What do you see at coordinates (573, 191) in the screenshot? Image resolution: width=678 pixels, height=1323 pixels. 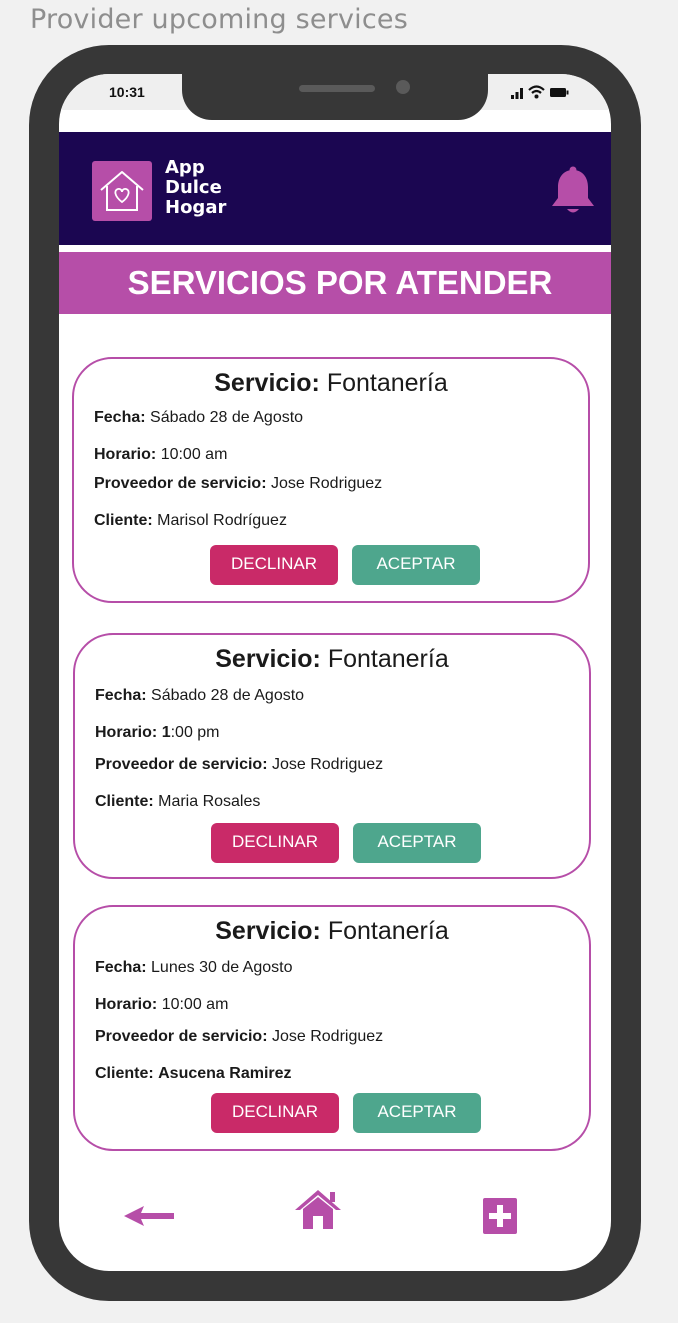 I see `bell-icon` at bounding box center [573, 191].